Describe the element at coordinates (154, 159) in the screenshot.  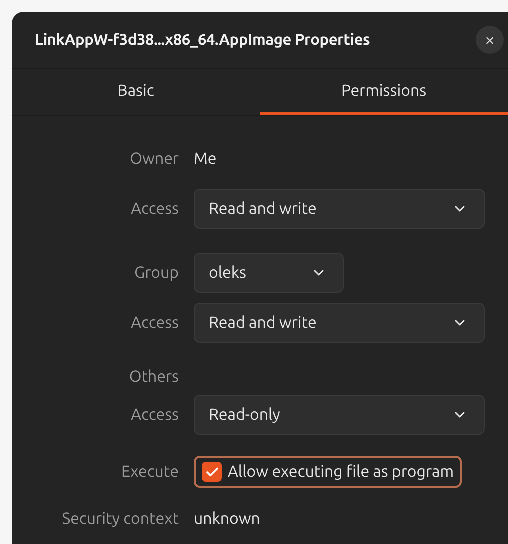
I see `field-label: Owner` at that location.